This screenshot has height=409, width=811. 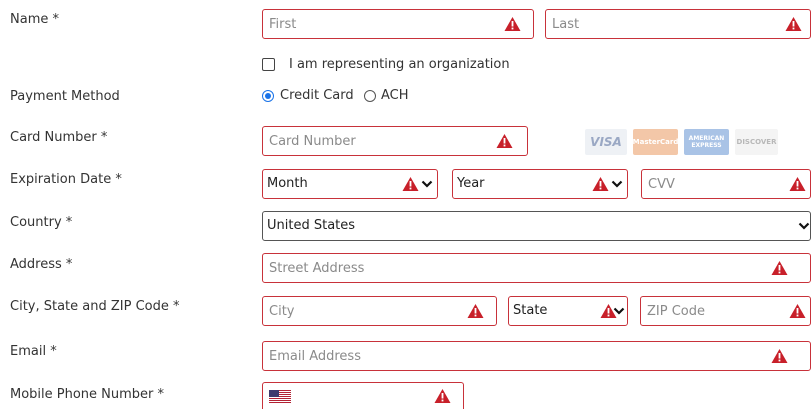 I want to click on email-field, so click(x=536, y=356).